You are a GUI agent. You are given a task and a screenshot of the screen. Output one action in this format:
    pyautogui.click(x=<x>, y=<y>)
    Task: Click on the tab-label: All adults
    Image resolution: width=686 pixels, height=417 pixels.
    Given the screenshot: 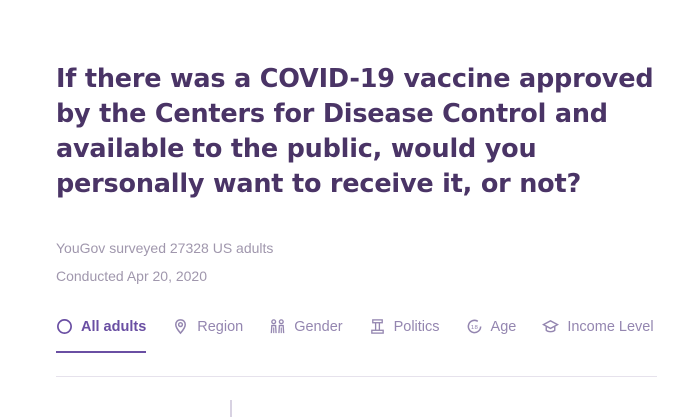 What is the action you would take?
    pyautogui.click(x=114, y=326)
    